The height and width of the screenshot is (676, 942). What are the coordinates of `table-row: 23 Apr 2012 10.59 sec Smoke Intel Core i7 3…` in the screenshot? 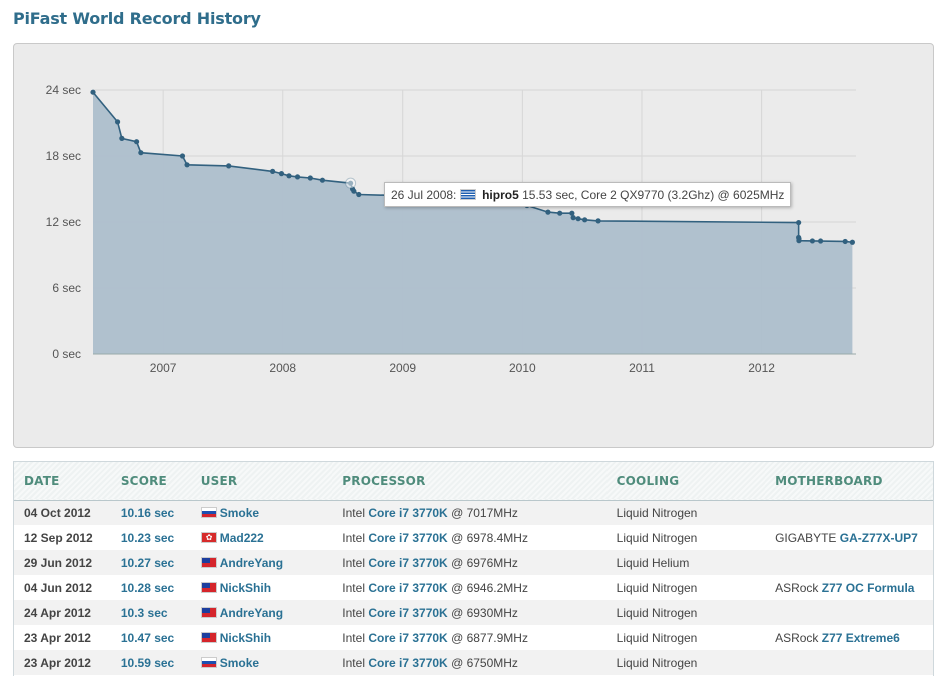 It's located at (473, 662).